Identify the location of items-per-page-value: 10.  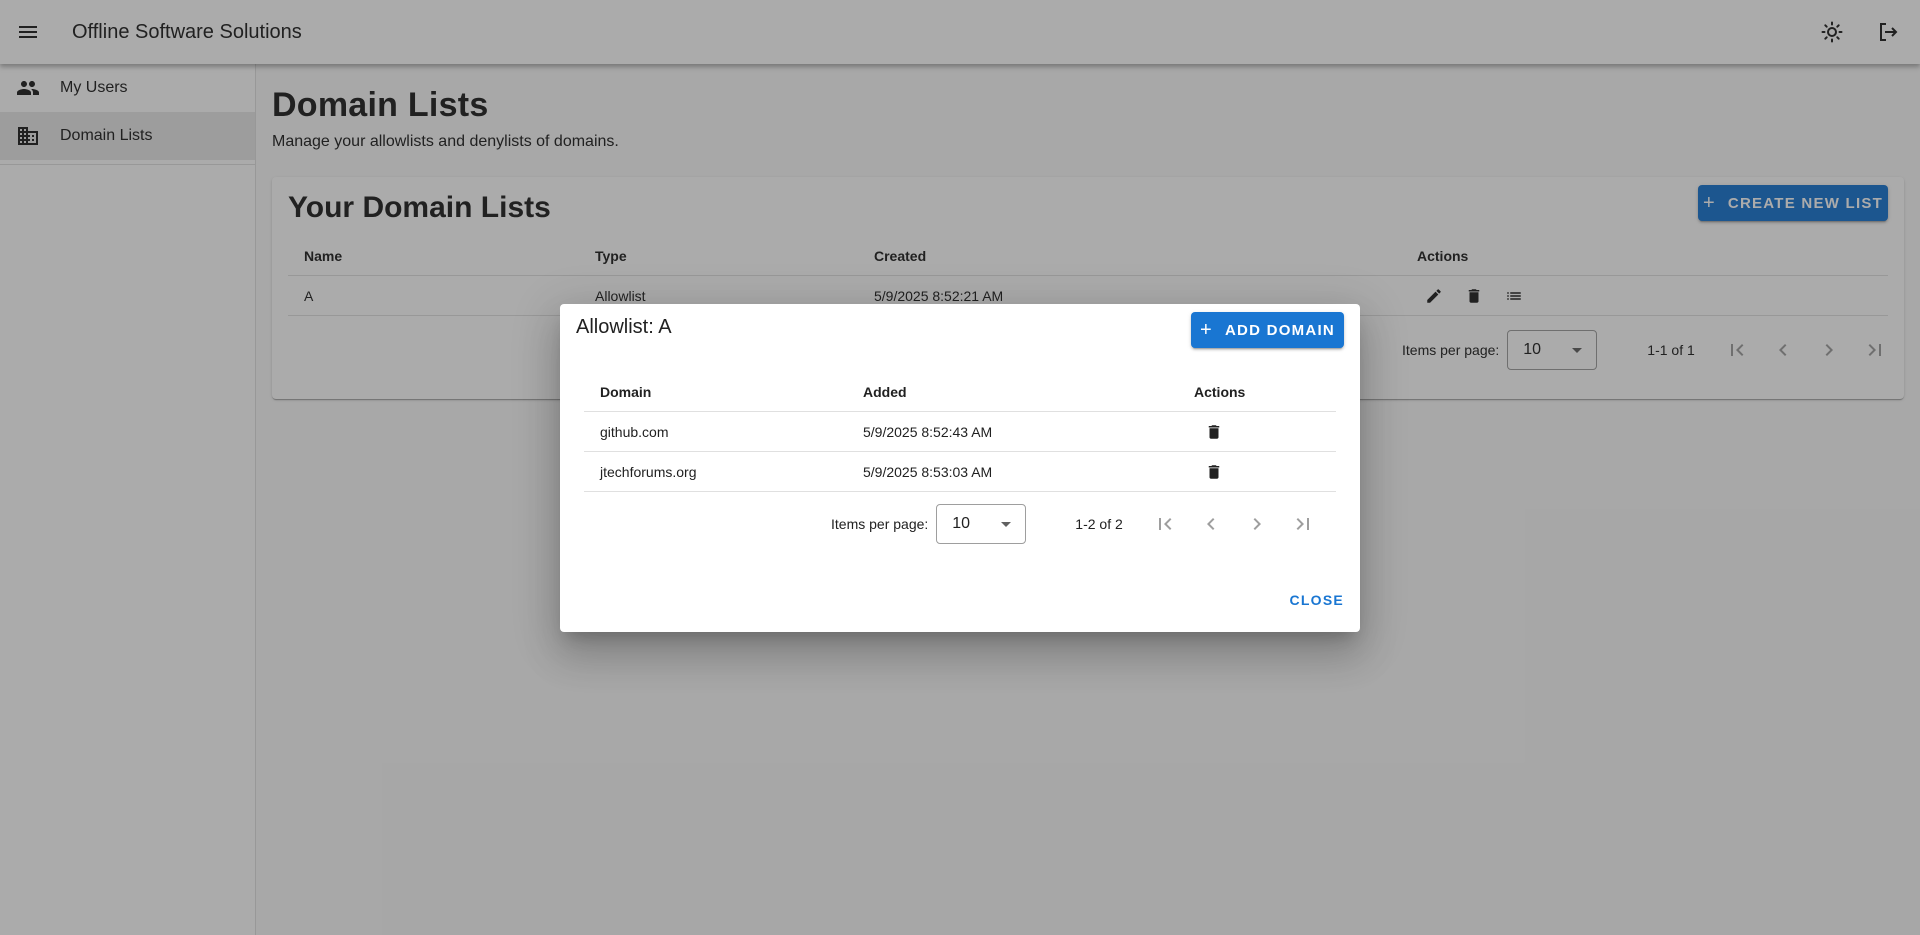
(961, 523).